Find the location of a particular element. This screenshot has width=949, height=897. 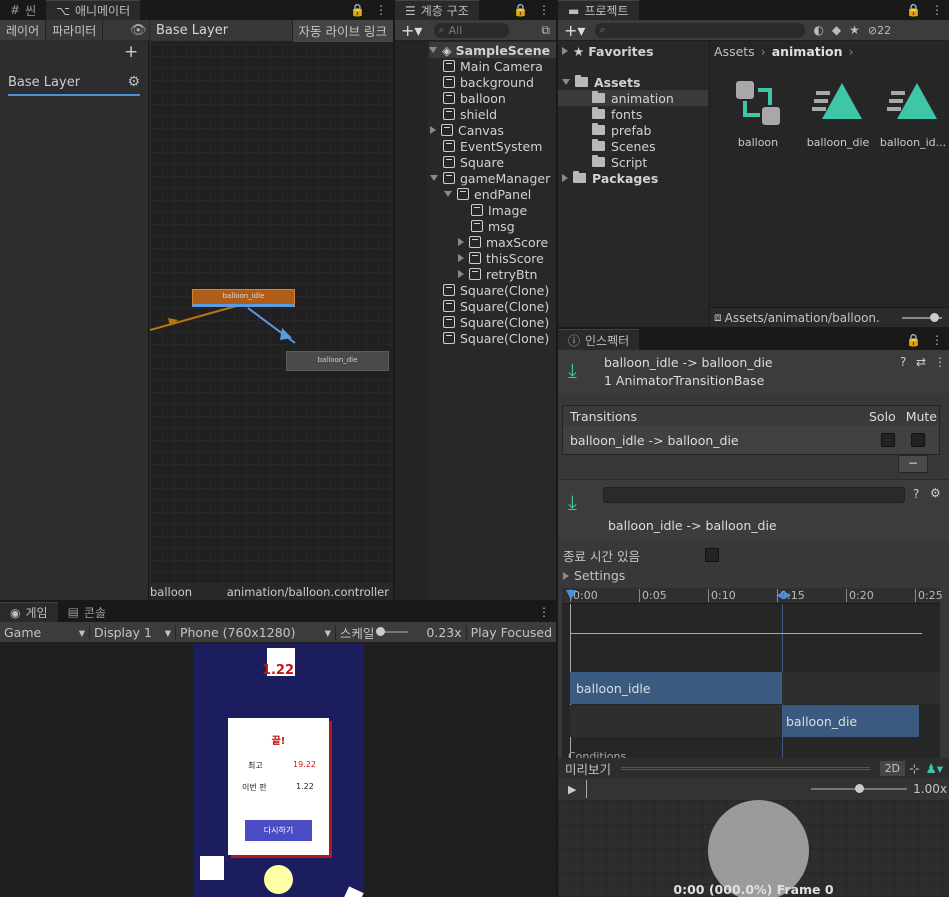

scale-slider is located at coordinates (392, 631).